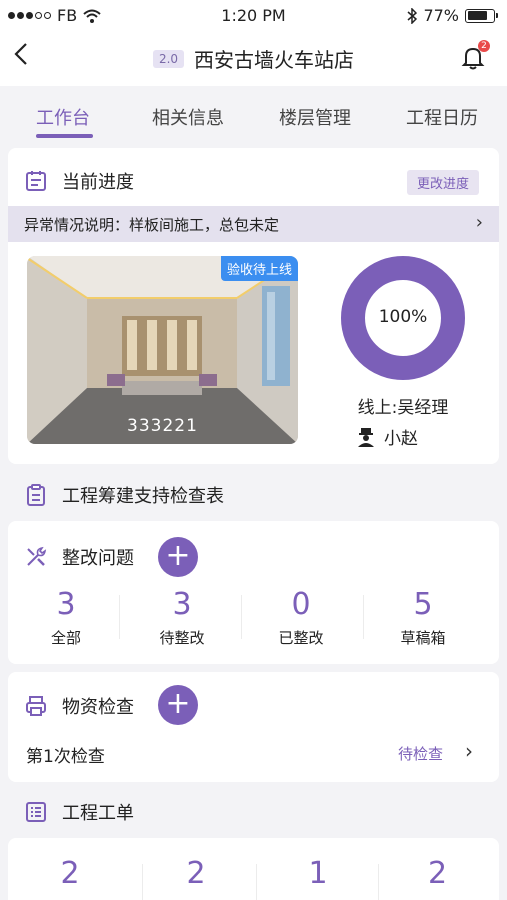 This screenshot has width=507, height=900. Describe the element at coordinates (98, 813) in the screenshot. I see `work-orders-title: 工程工单` at that location.